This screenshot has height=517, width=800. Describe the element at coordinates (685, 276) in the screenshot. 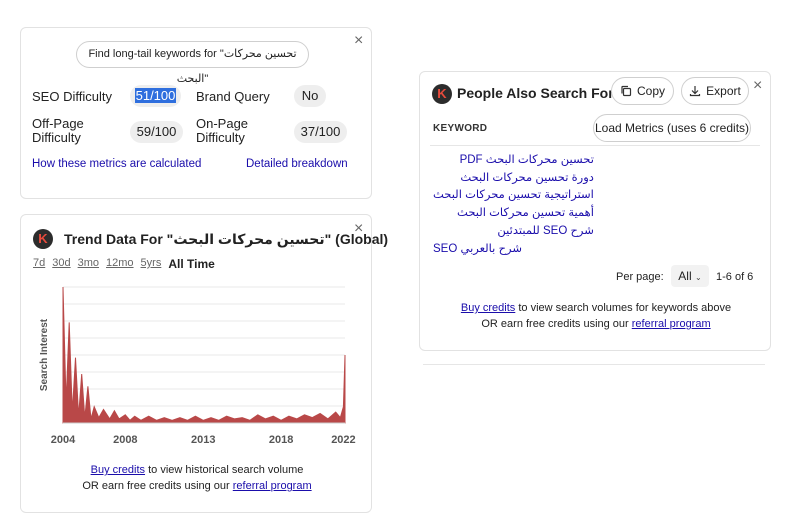

I see `per-page-value: All` at that location.